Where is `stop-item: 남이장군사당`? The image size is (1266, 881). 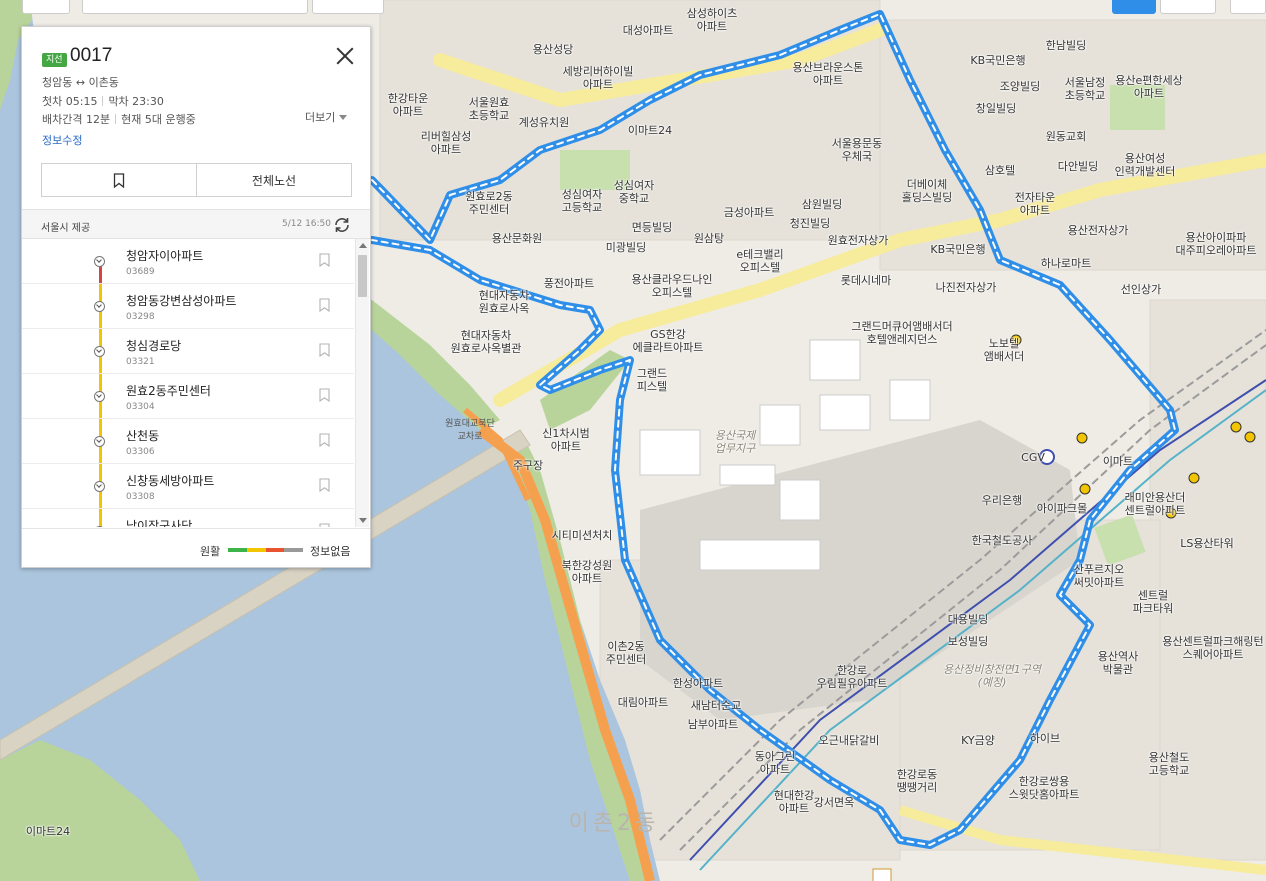 stop-item: 남이장군사당 is located at coordinates (188, 518).